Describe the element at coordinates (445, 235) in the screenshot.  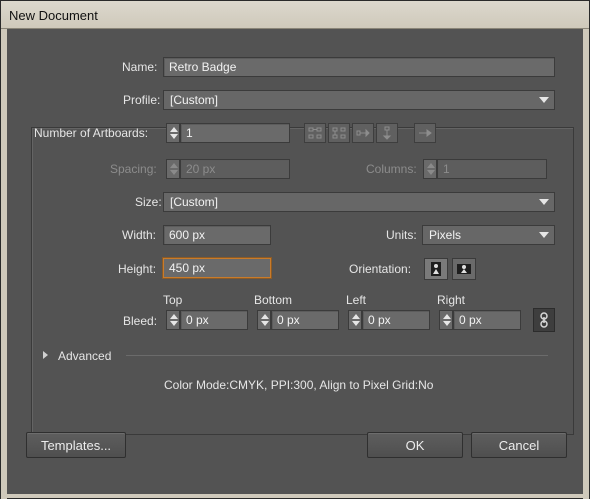
I see `units-value: Pixels` at that location.